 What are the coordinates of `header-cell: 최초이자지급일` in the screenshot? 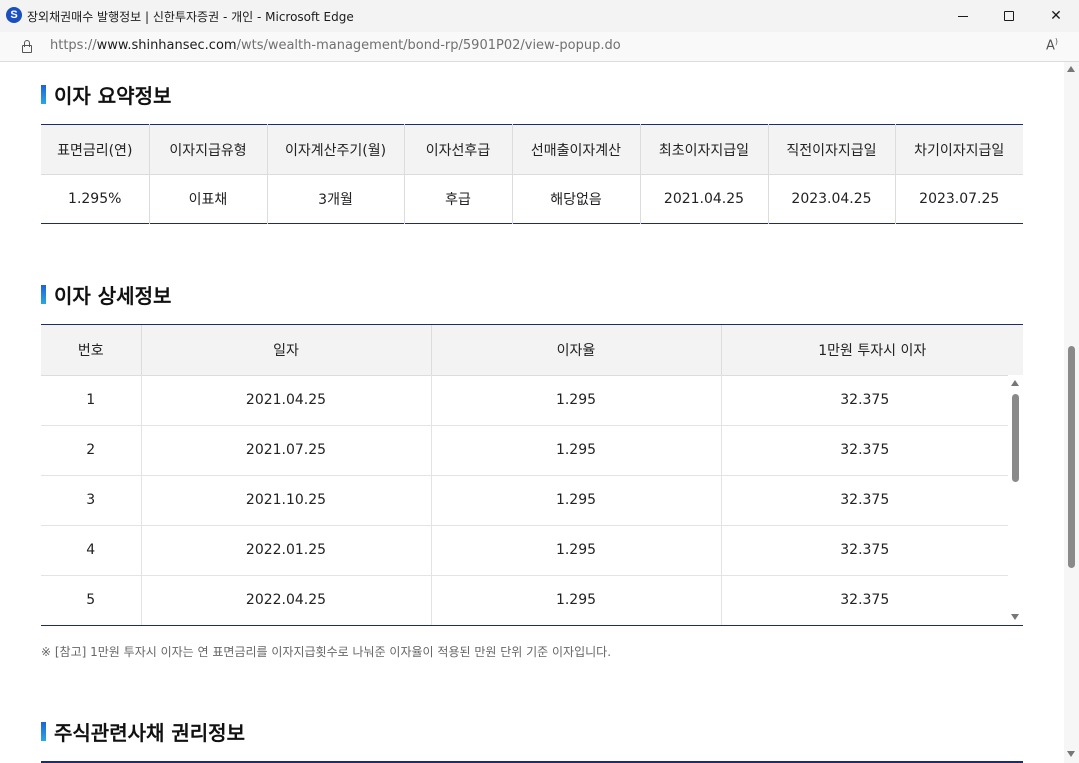 It's located at (704, 149).